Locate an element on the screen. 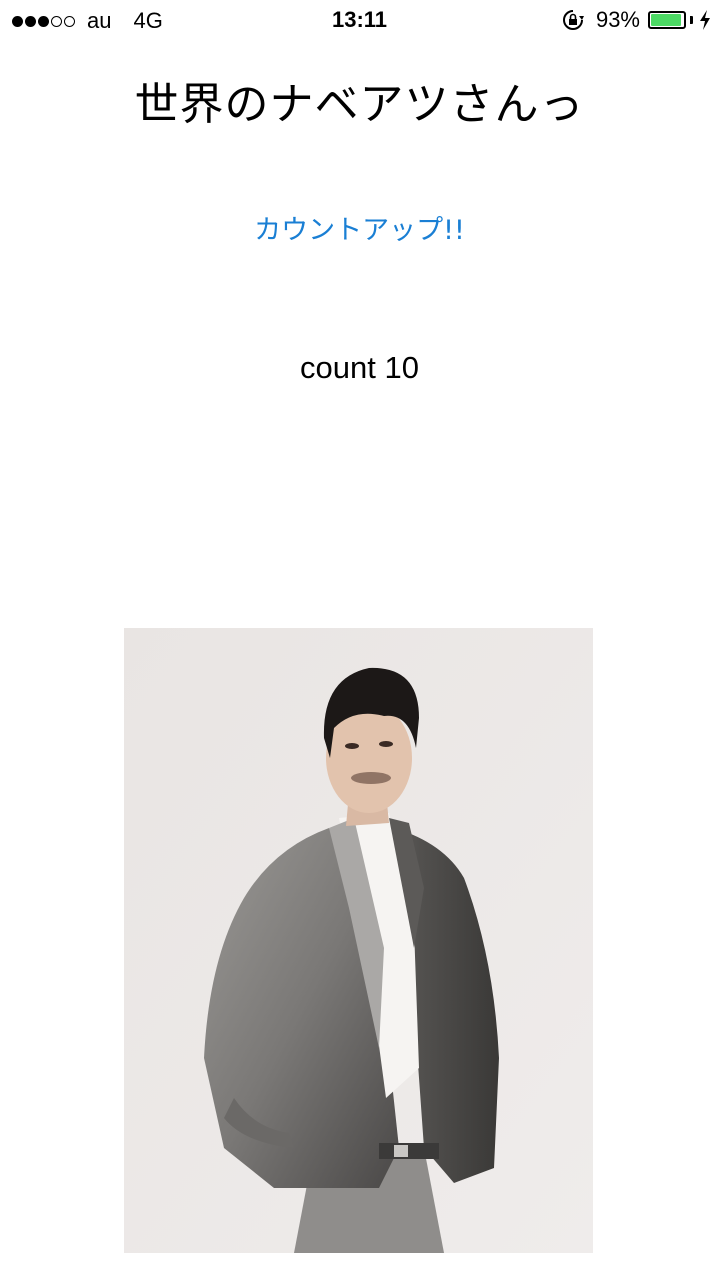 The image size is (719, 1280). battery-cap is located at coordinates (691, 20).